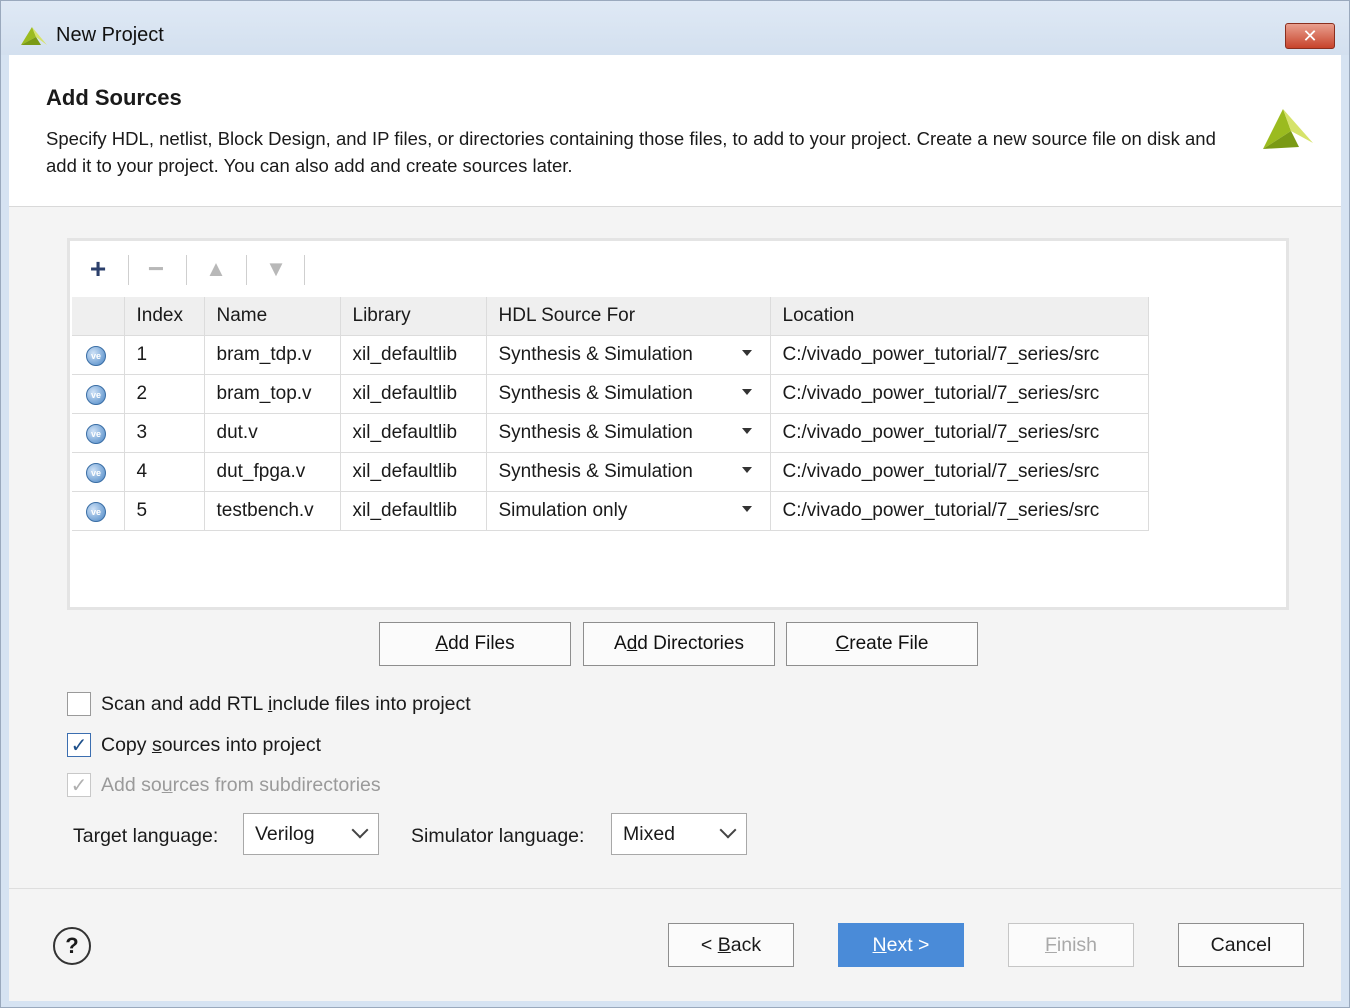  What do you see at coordinates (164, 316) in the screenshot?
I see `column-header-index: Index` at bounding box center [164, 316].